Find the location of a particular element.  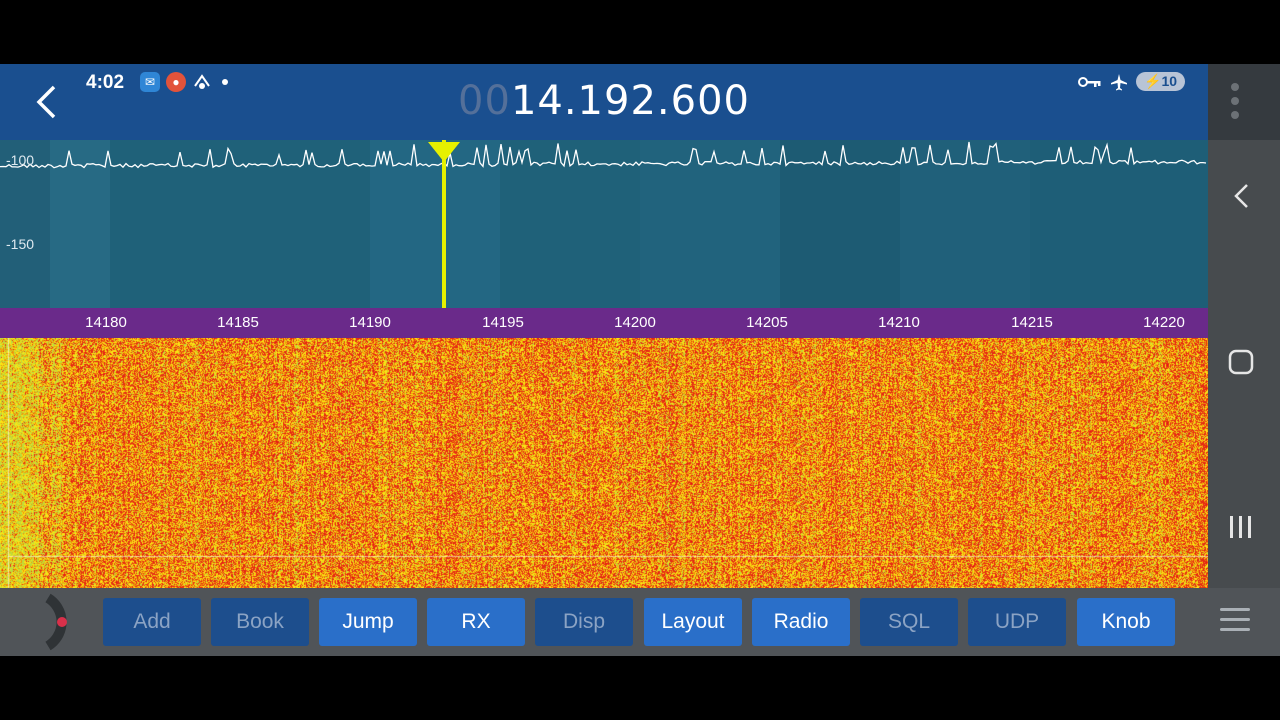

freq-tick: 14210 is located at coordinates (899, 322).